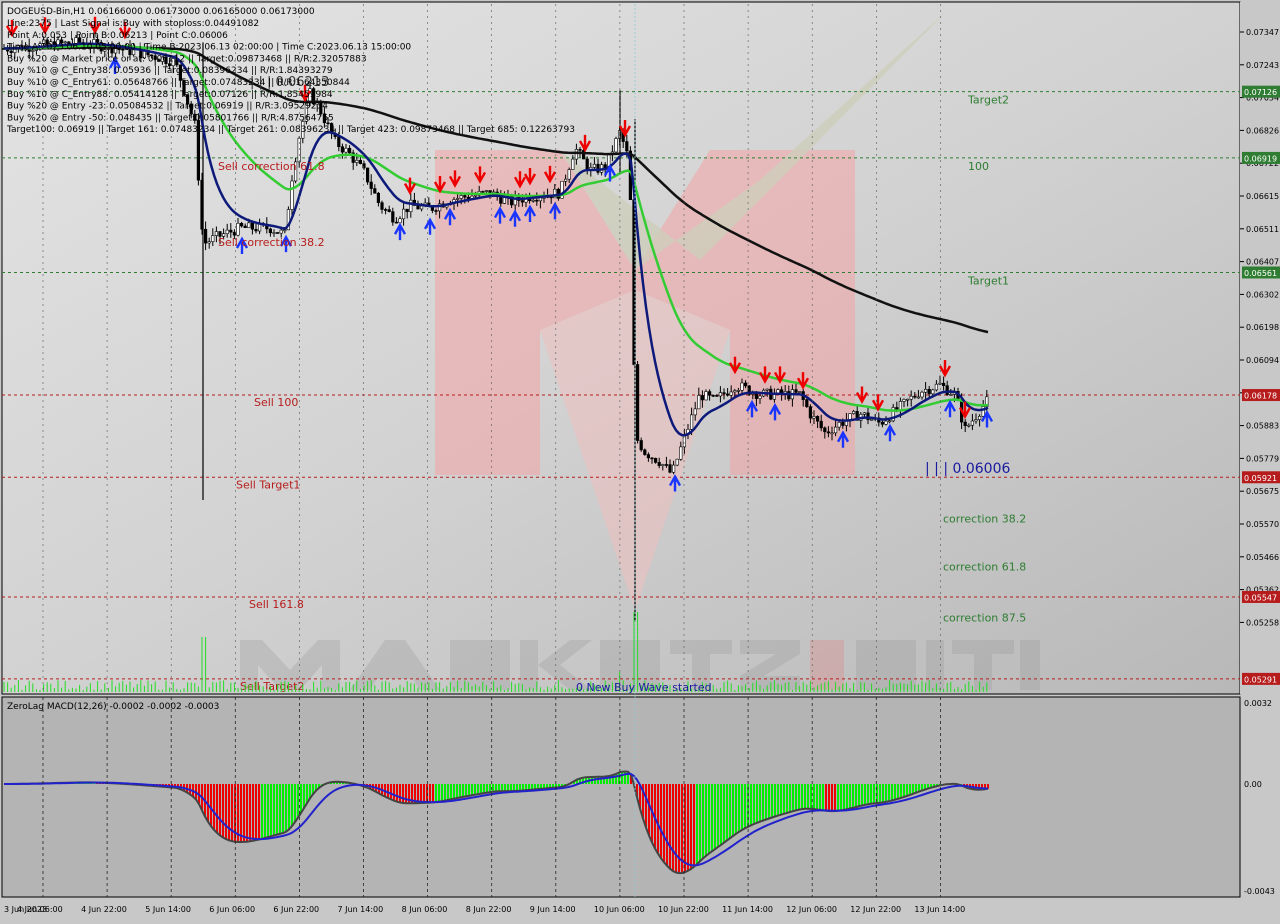  I want to click on price-tick-label: 0.05779, so click(1262, 458).